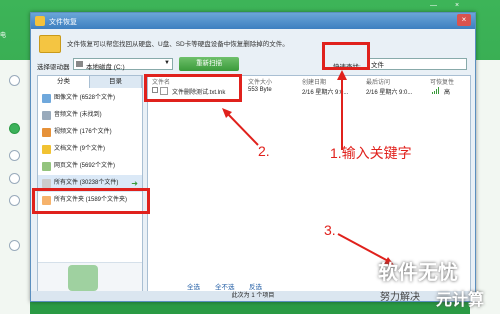 The height and width of the screenshot is (314, 500). I want to click on category-label: 图像文件 (6528个文件), so click(85, 98).